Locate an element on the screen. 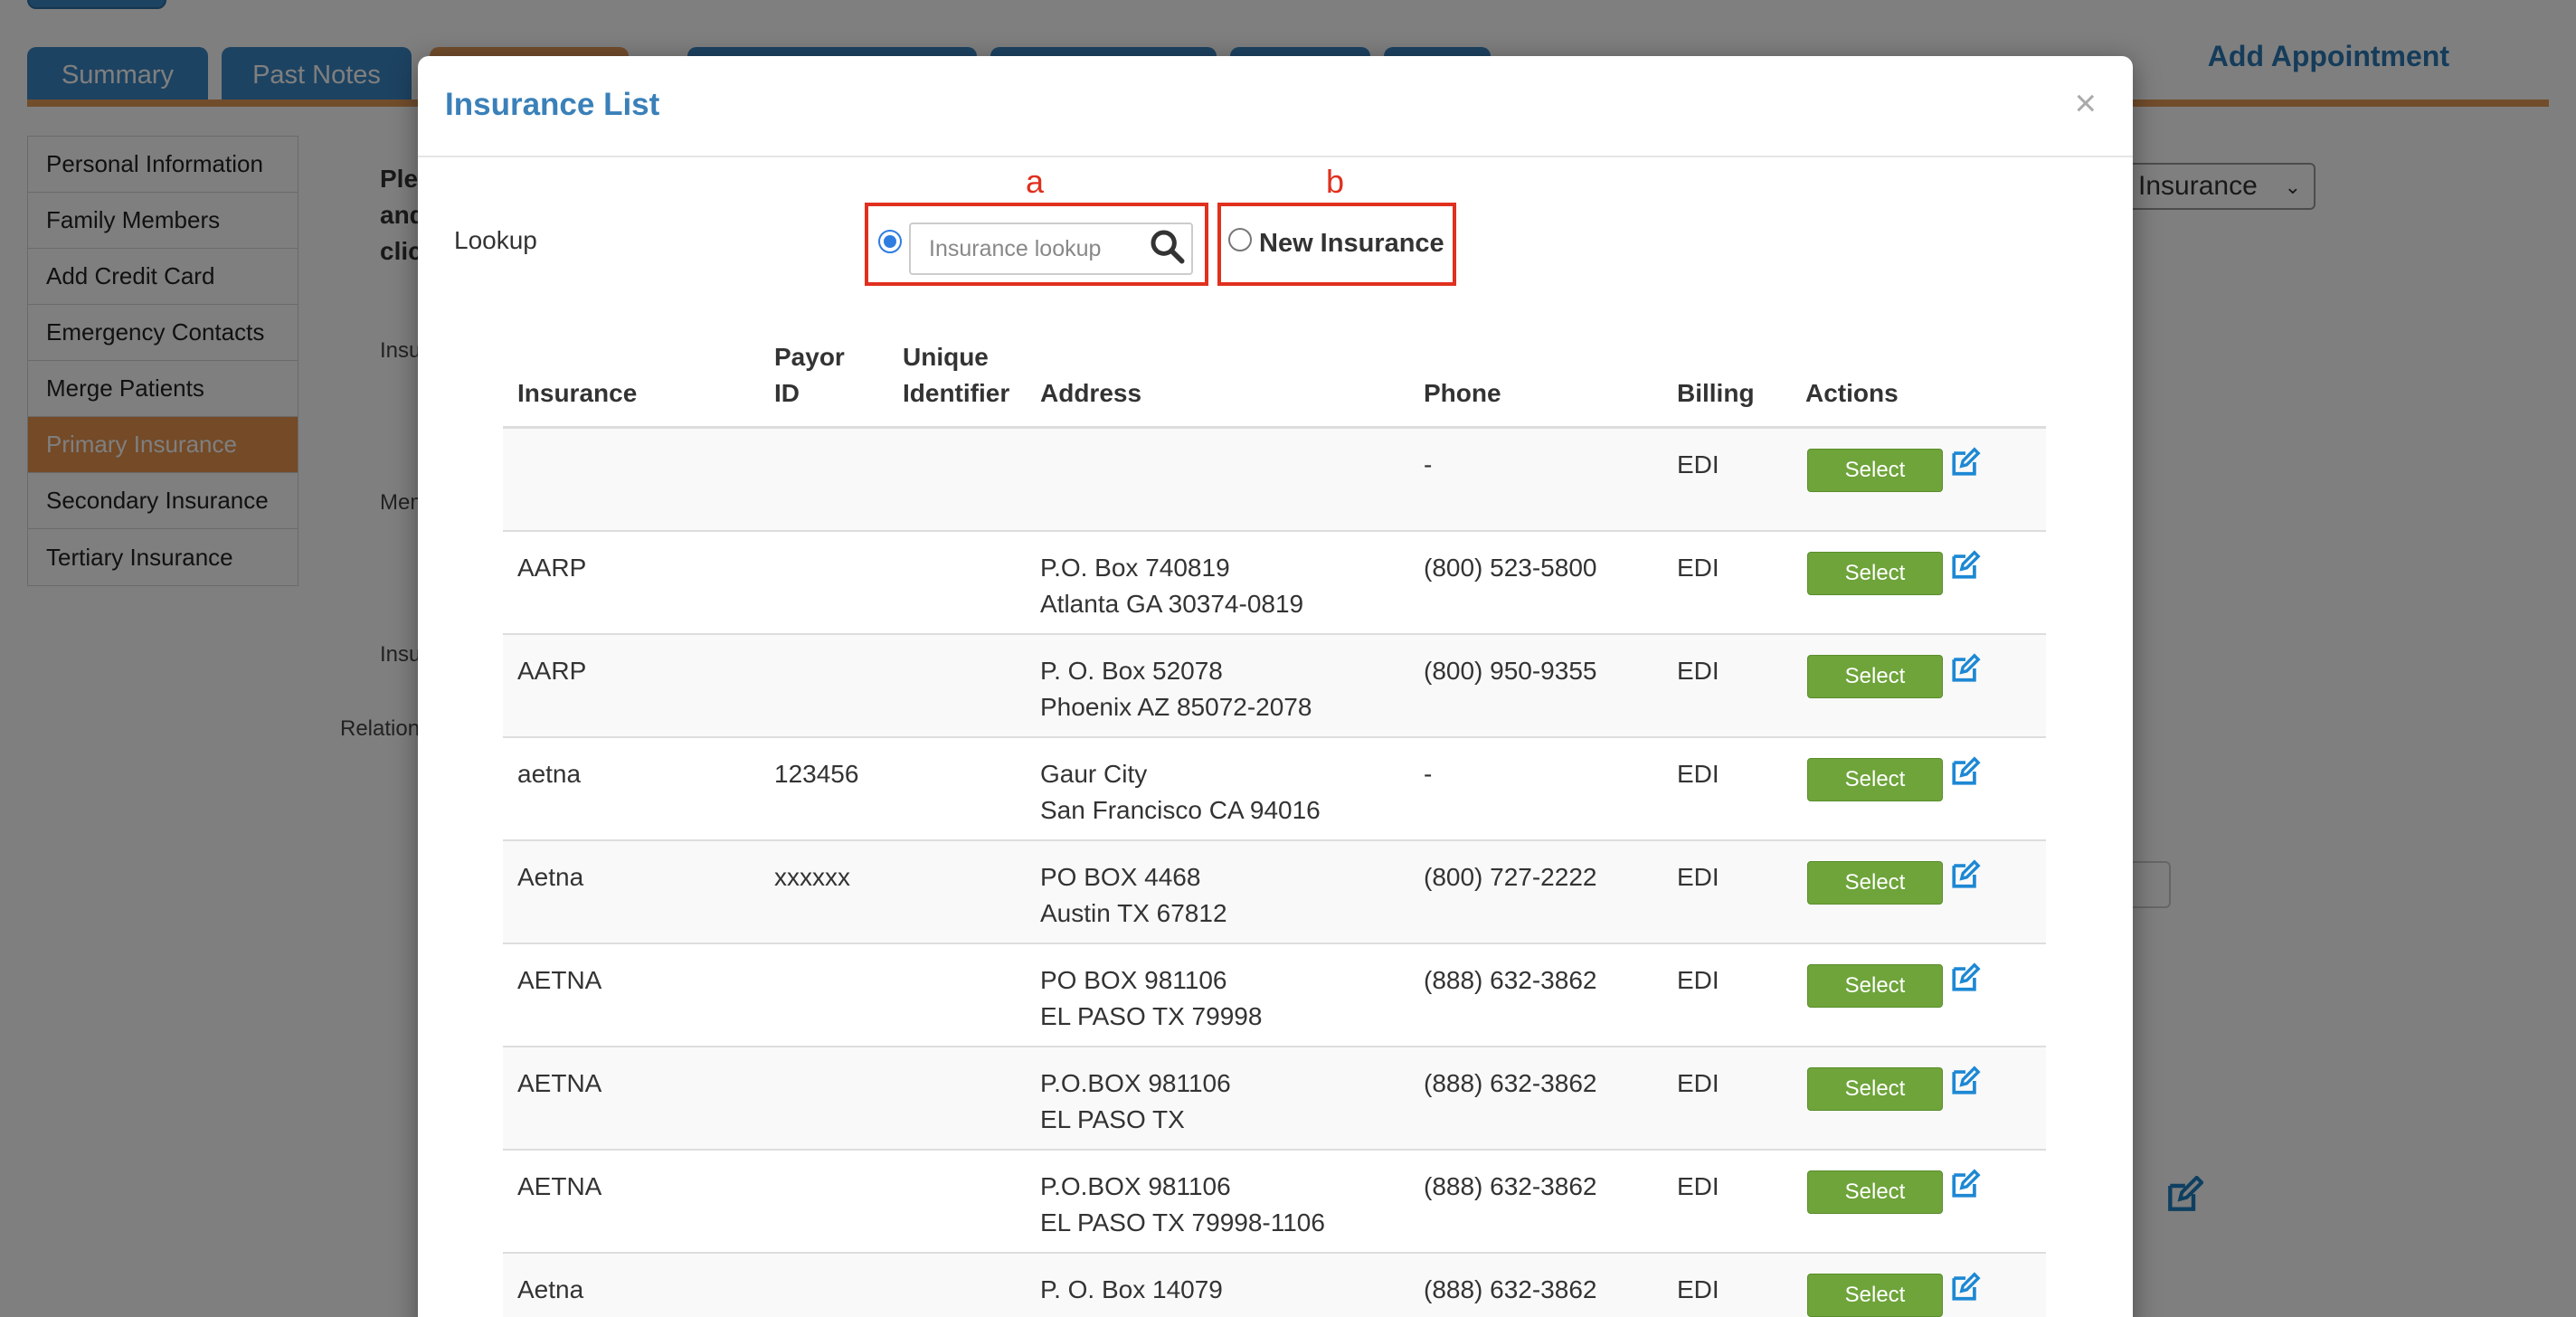  address-line-1: PO BOX 981106 is located at coordinates (1133, 980).